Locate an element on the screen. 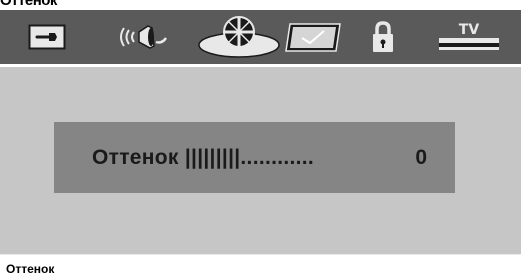  tab-tv: TV is located at coordinates (469, 37).